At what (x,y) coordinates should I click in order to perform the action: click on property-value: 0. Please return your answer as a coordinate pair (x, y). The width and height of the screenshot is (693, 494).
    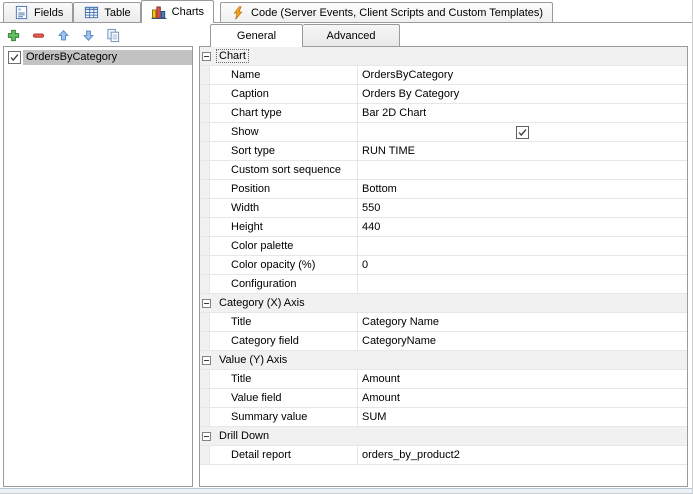
    Looking at the image, I should click on (522, 265).